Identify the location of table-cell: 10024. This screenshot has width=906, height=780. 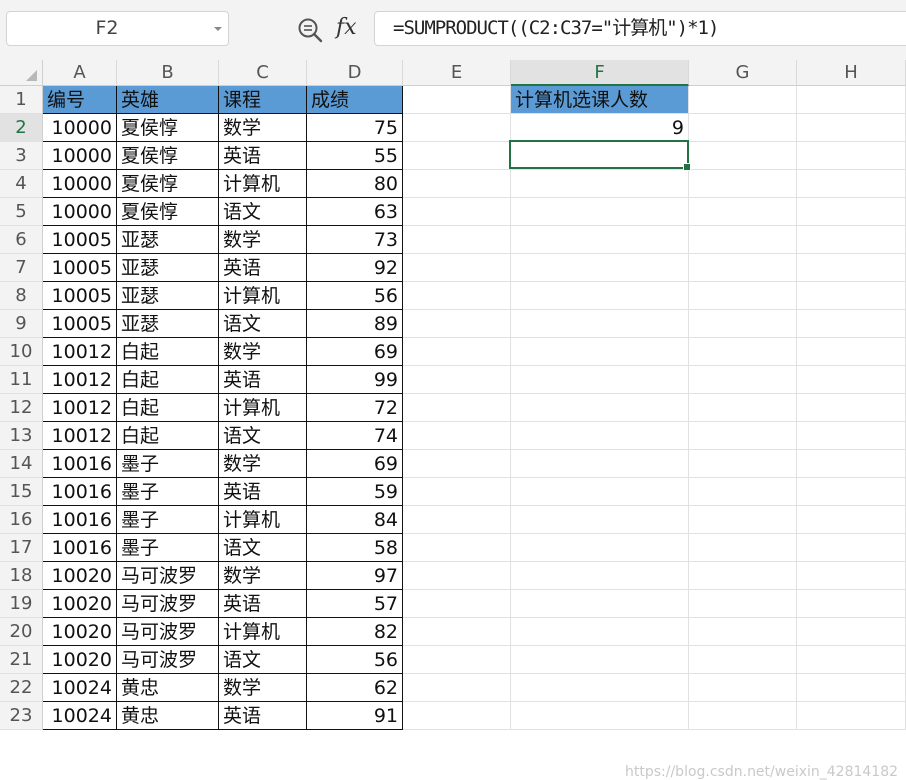
(80, 688).